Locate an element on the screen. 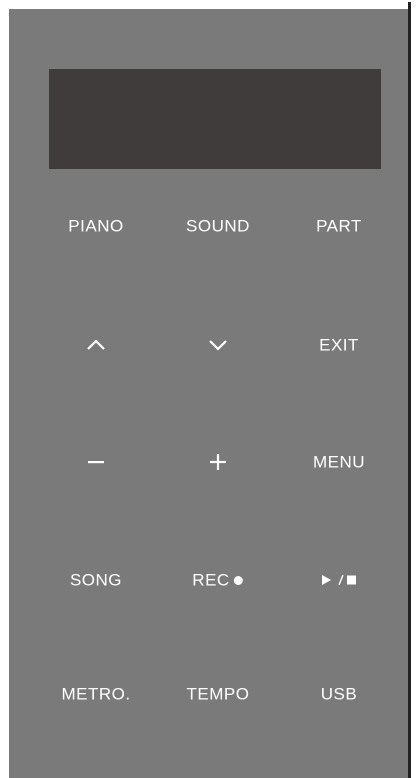  part-button: PART is located at coordinates (339, 226).